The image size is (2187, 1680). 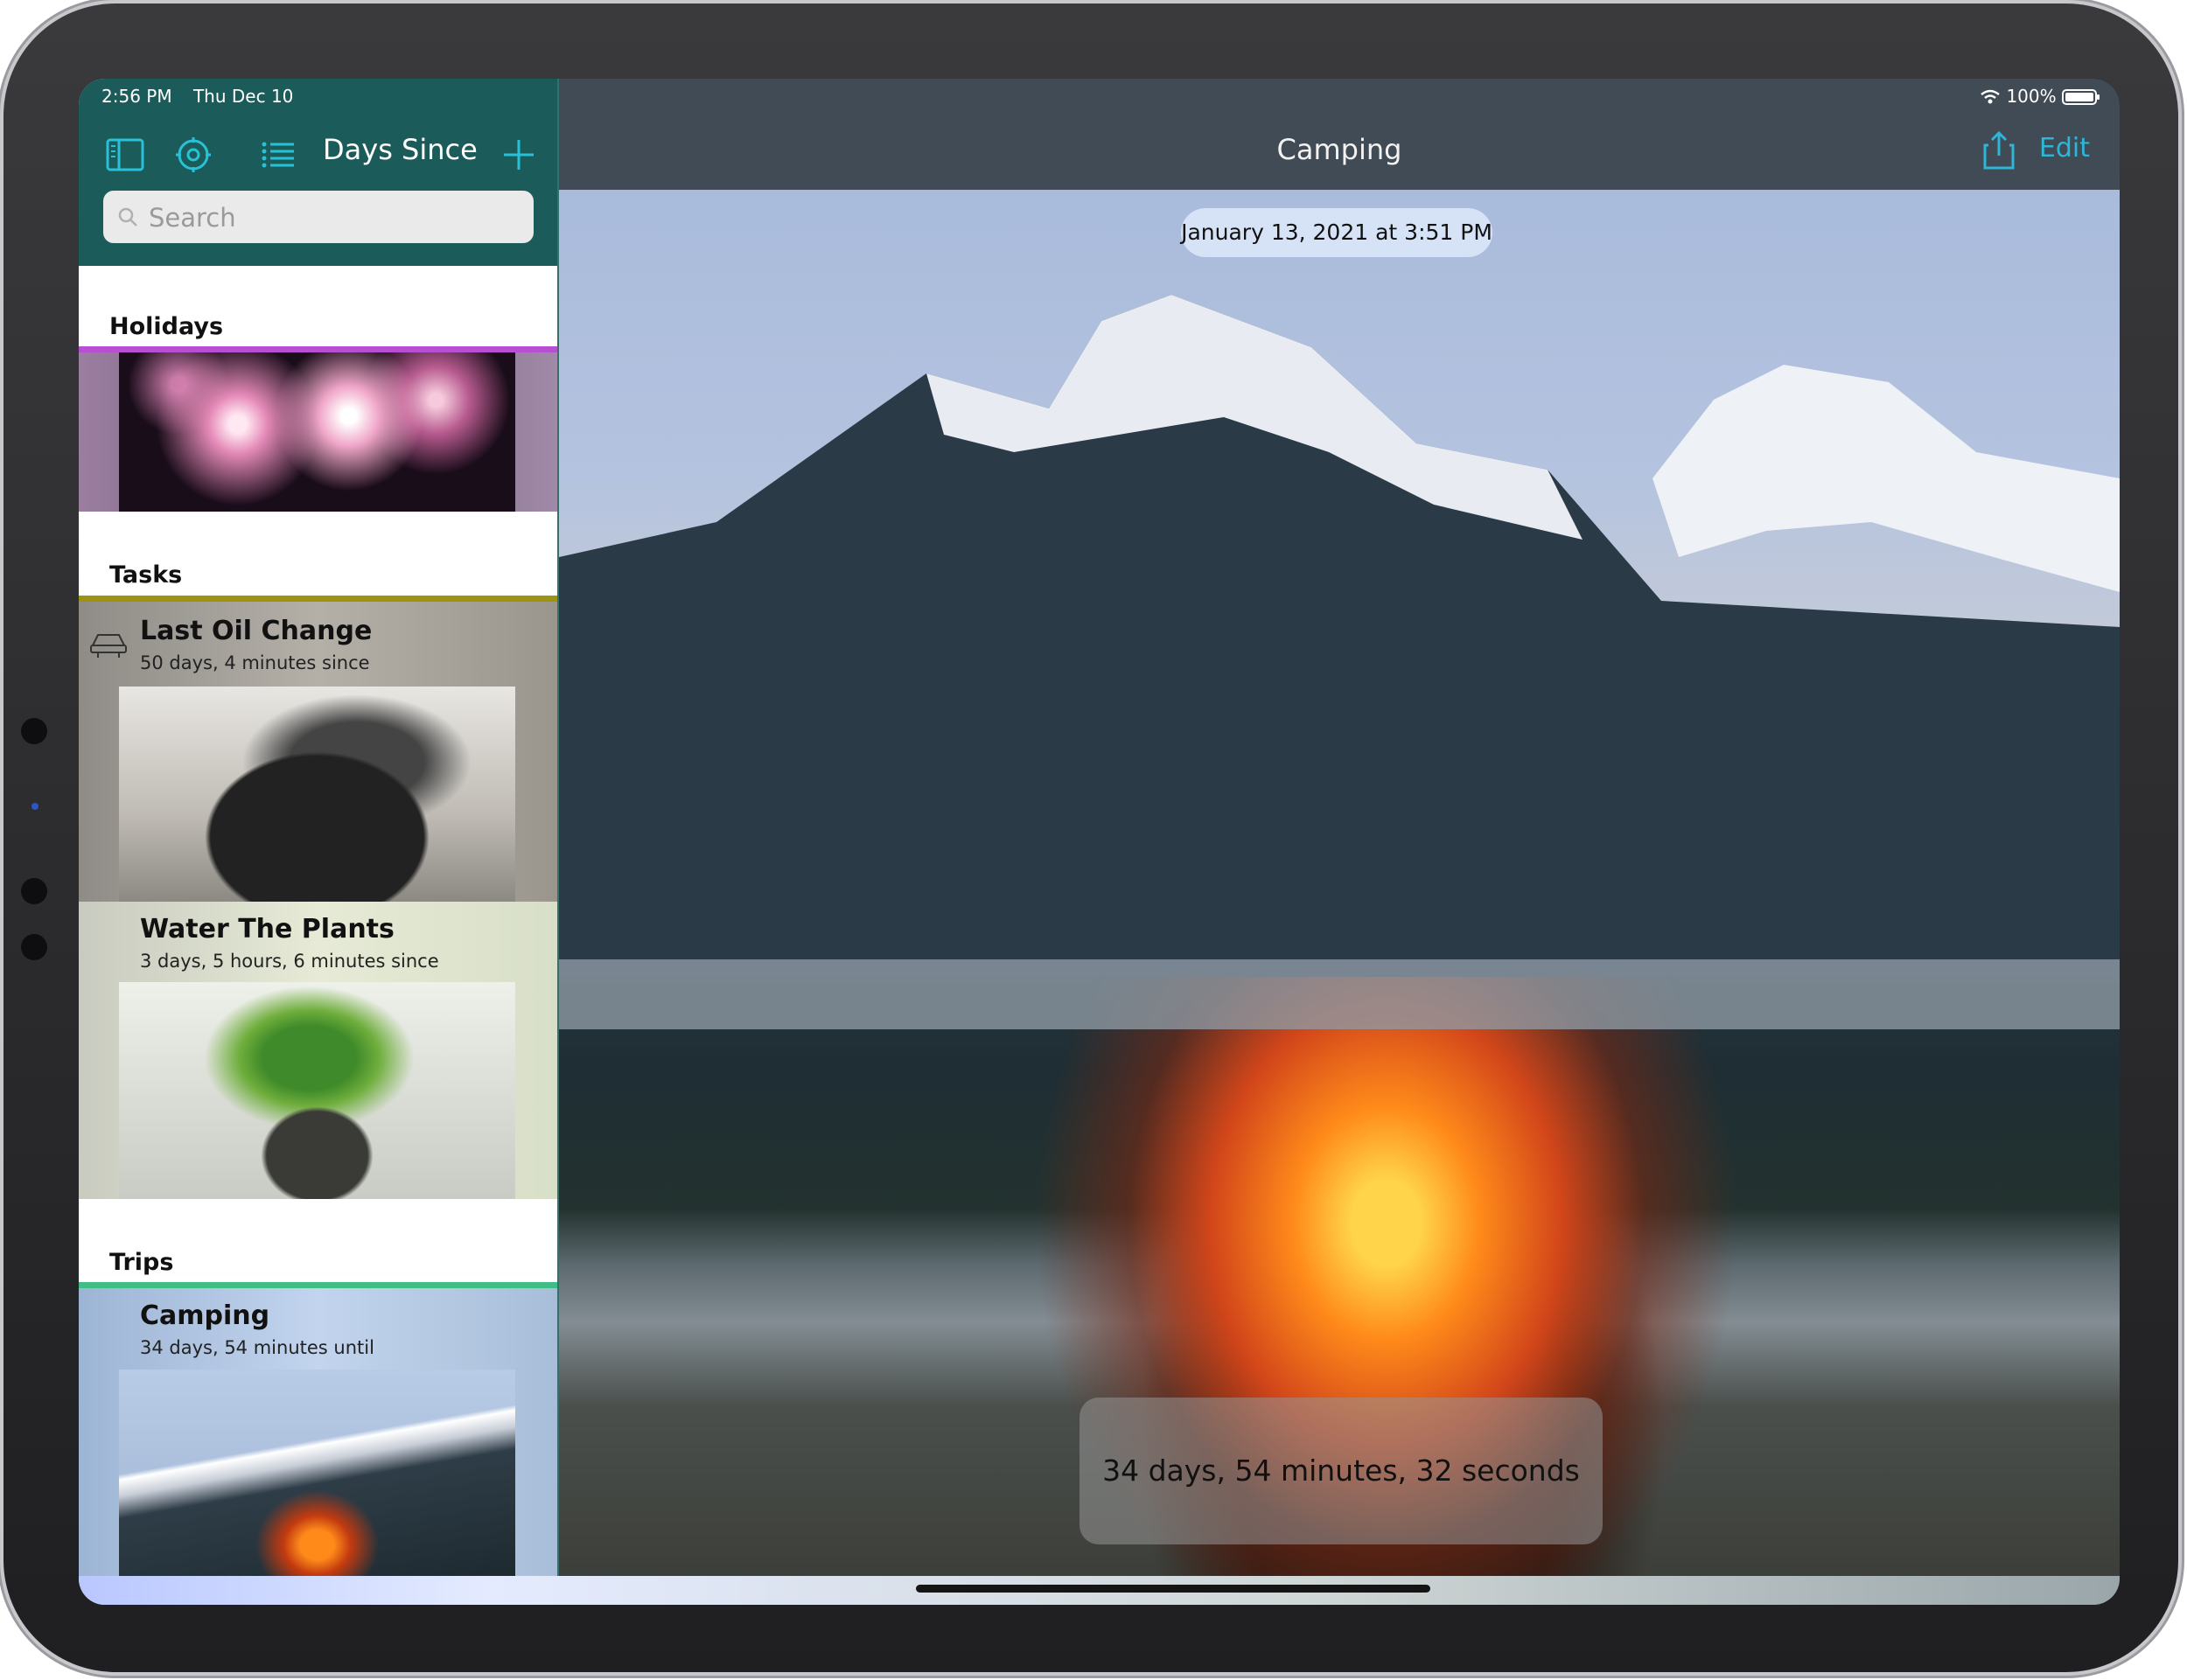 What do you see at coordinates (332, 218) in the screenshot?
I see `search-input` at bounding box center [332, 218].